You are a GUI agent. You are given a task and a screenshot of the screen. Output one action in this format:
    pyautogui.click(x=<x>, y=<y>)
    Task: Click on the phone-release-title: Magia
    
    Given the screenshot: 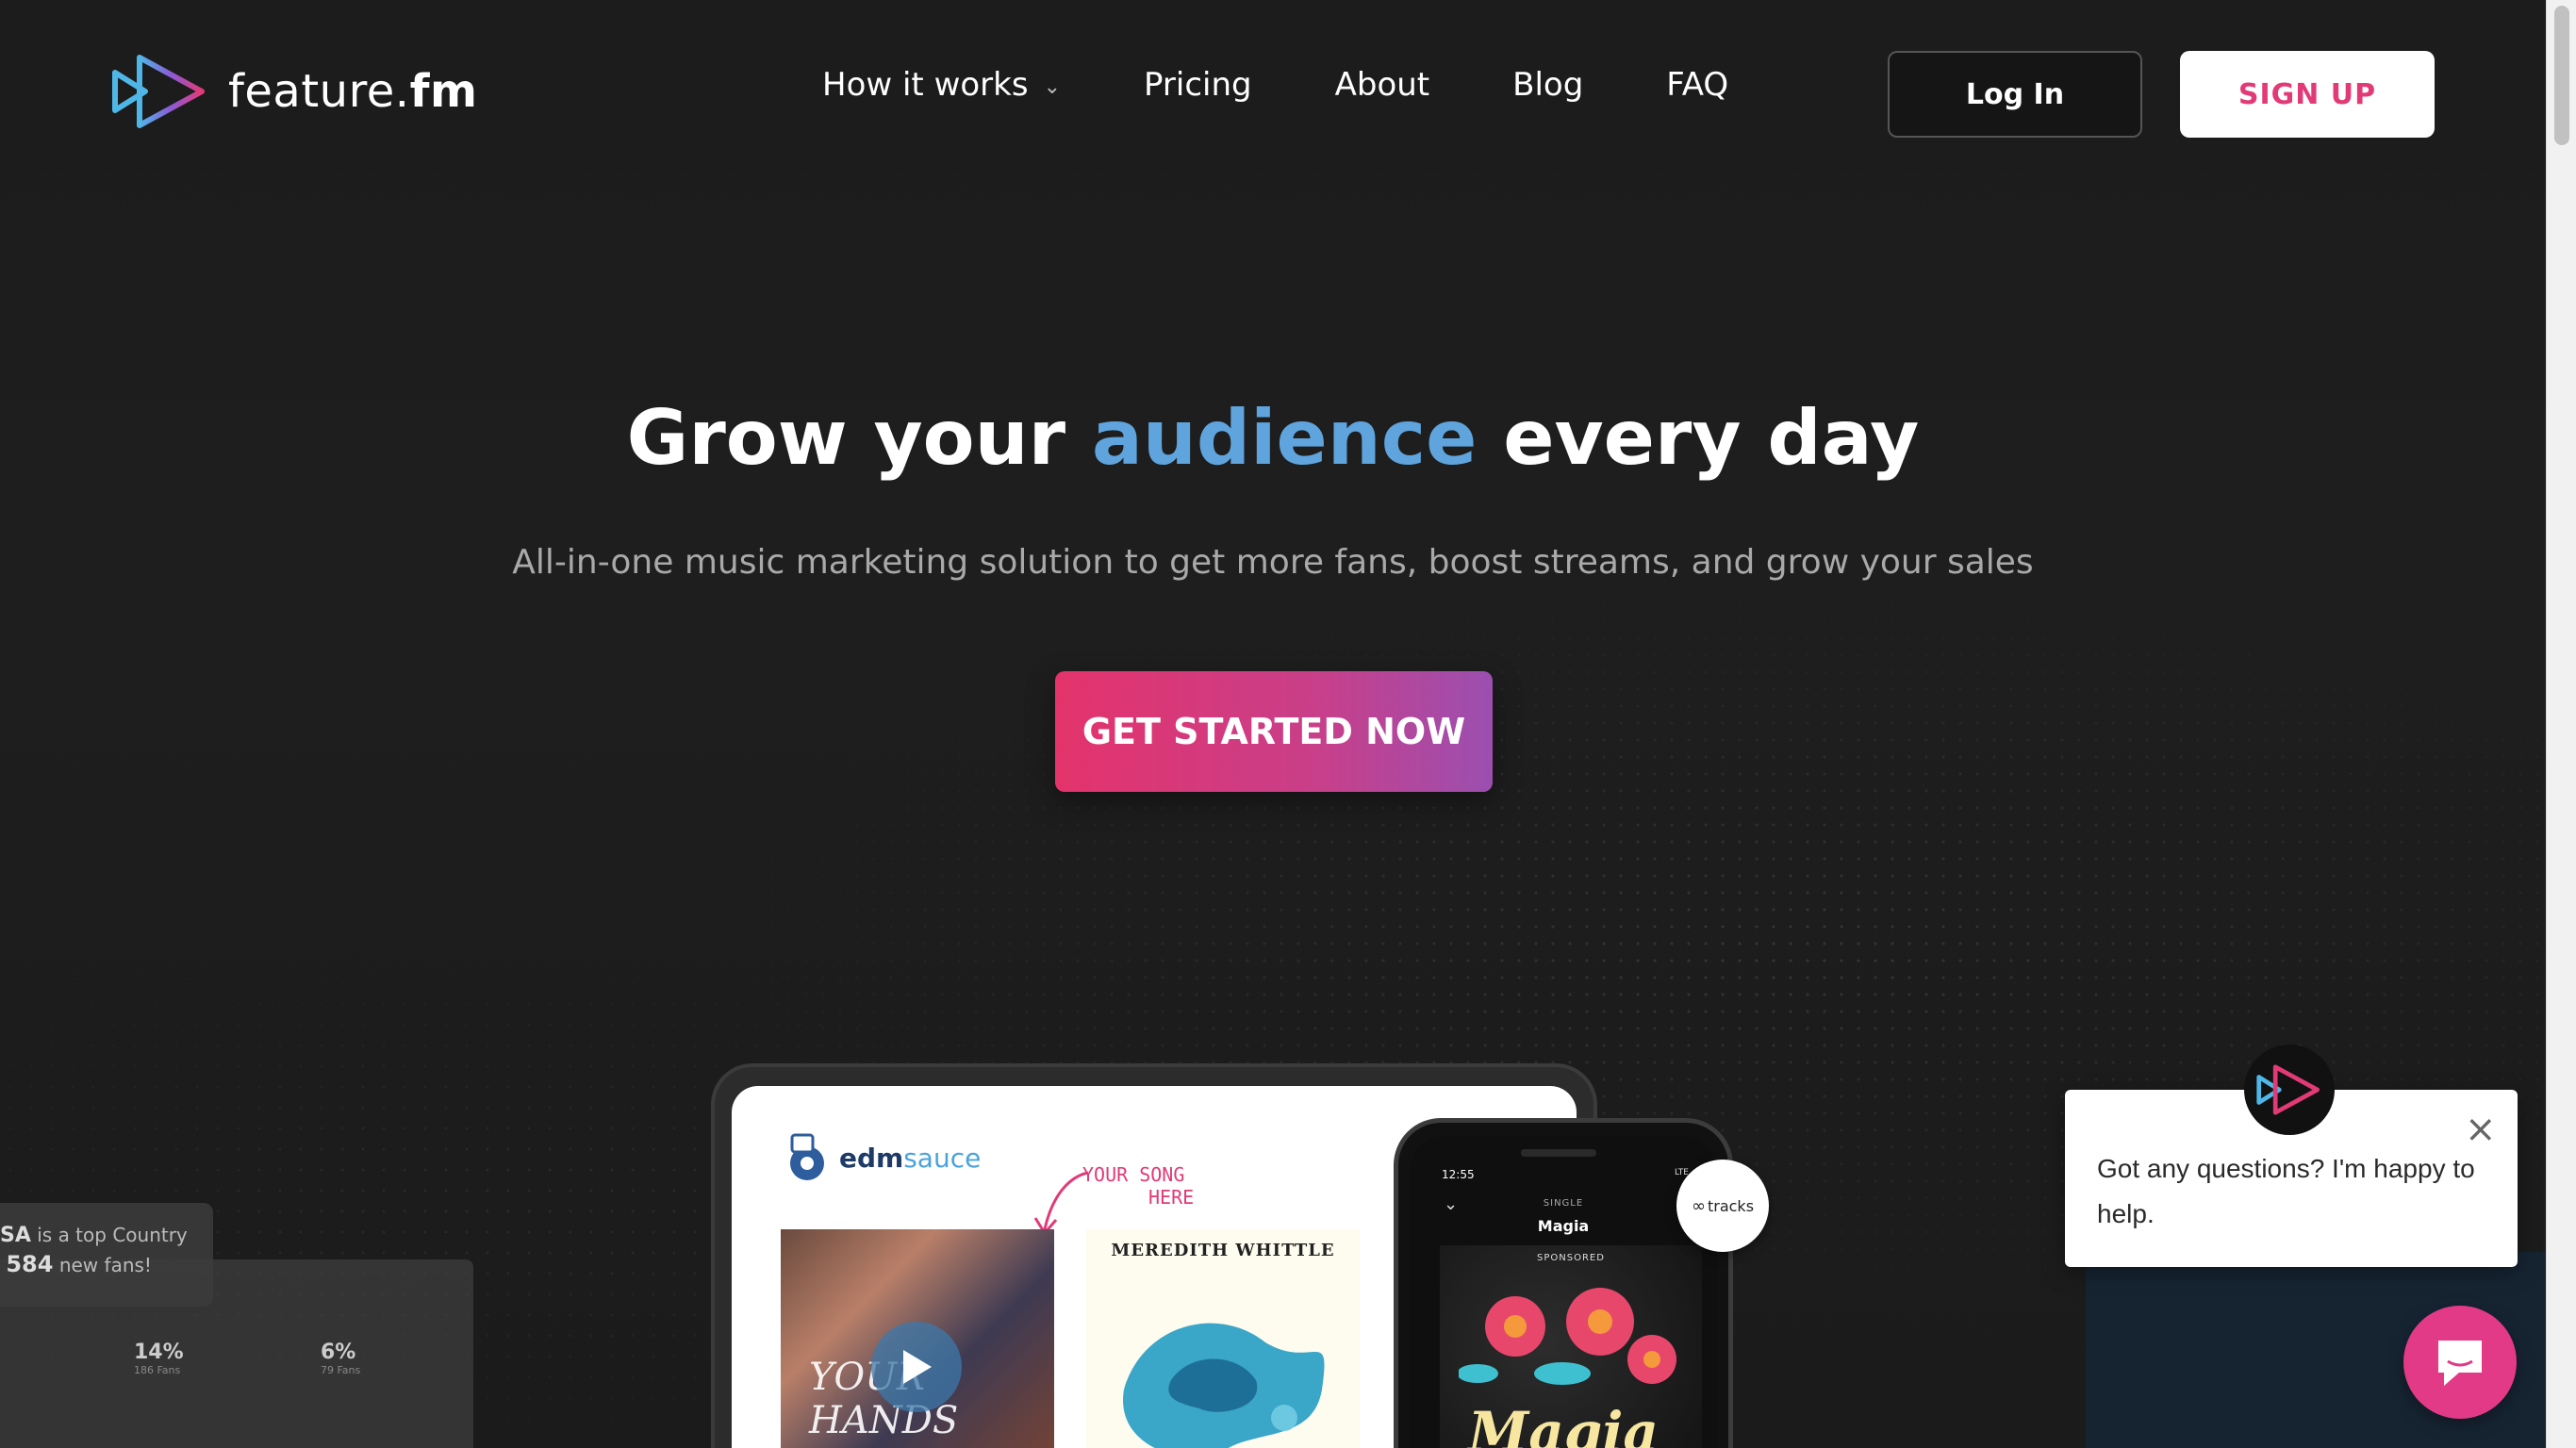 What is the action you would take?
    pyautogui.click(x=1563, y=1226)
    